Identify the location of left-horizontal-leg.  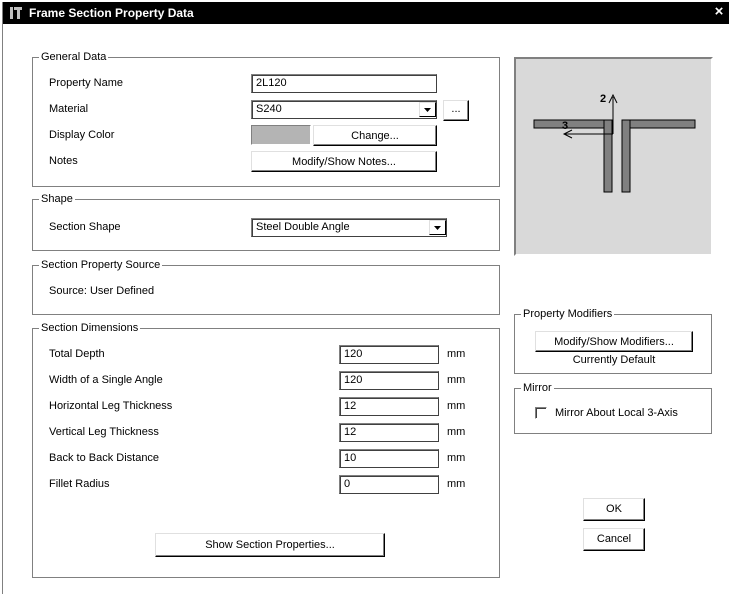
(570, 124).